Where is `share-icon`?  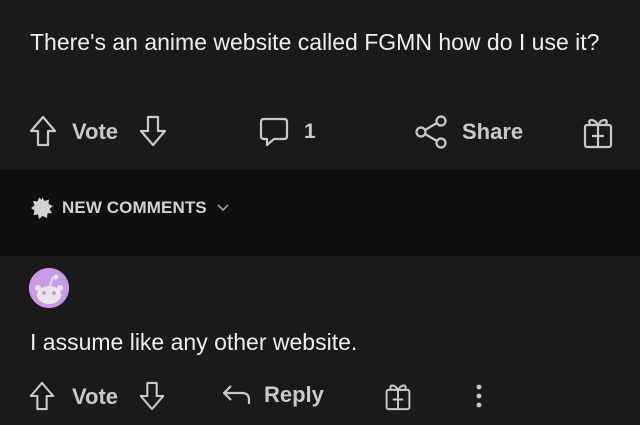 share-icon is located at coordinates (431, 132).